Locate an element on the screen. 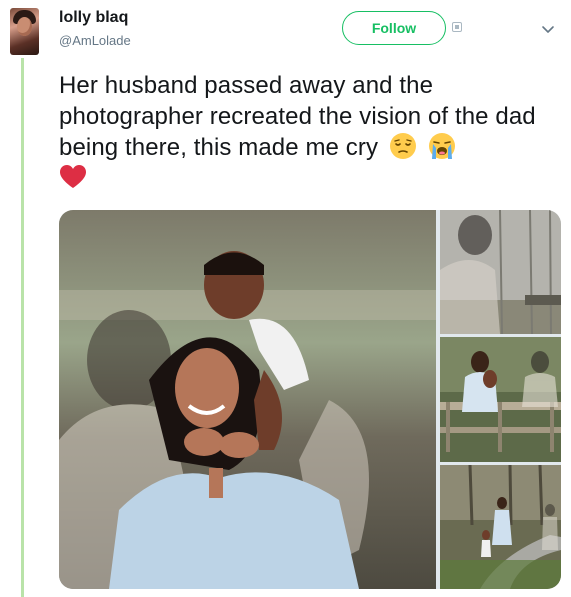 This screenshot has height=597, width=571. bridge-photo is located at coordinates (500, 399).